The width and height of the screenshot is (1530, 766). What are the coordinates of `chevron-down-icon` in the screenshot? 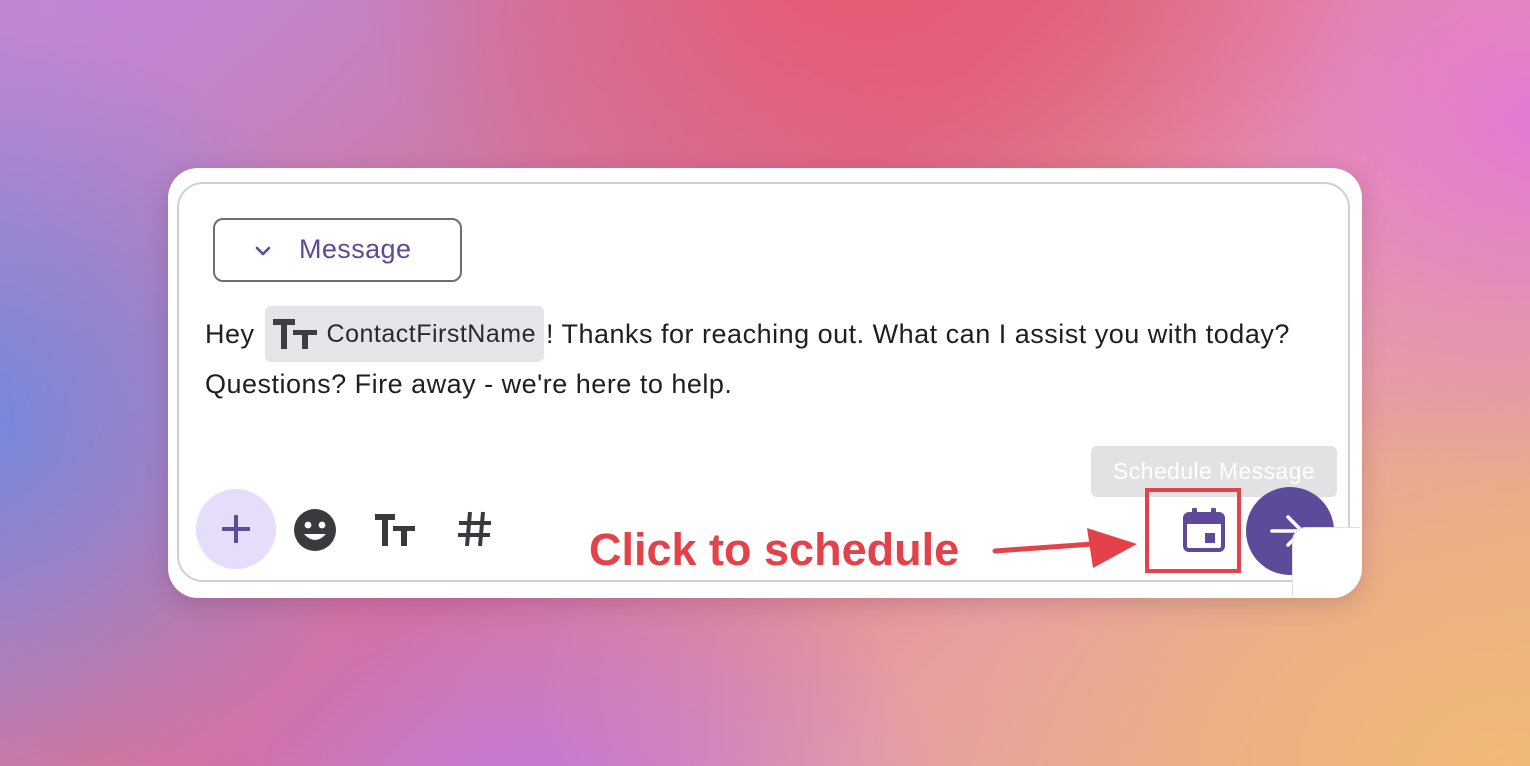 It's located at (263, 251).